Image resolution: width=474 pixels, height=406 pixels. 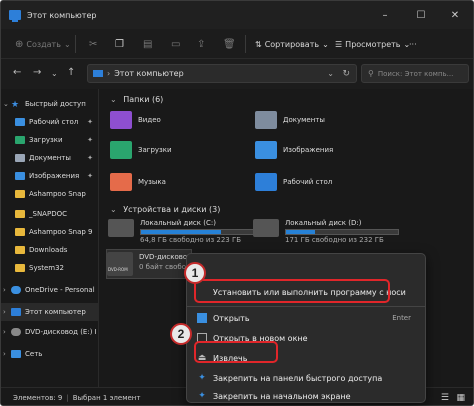 I want to click on search-icon: ⚲, so click(x=371, y=73).